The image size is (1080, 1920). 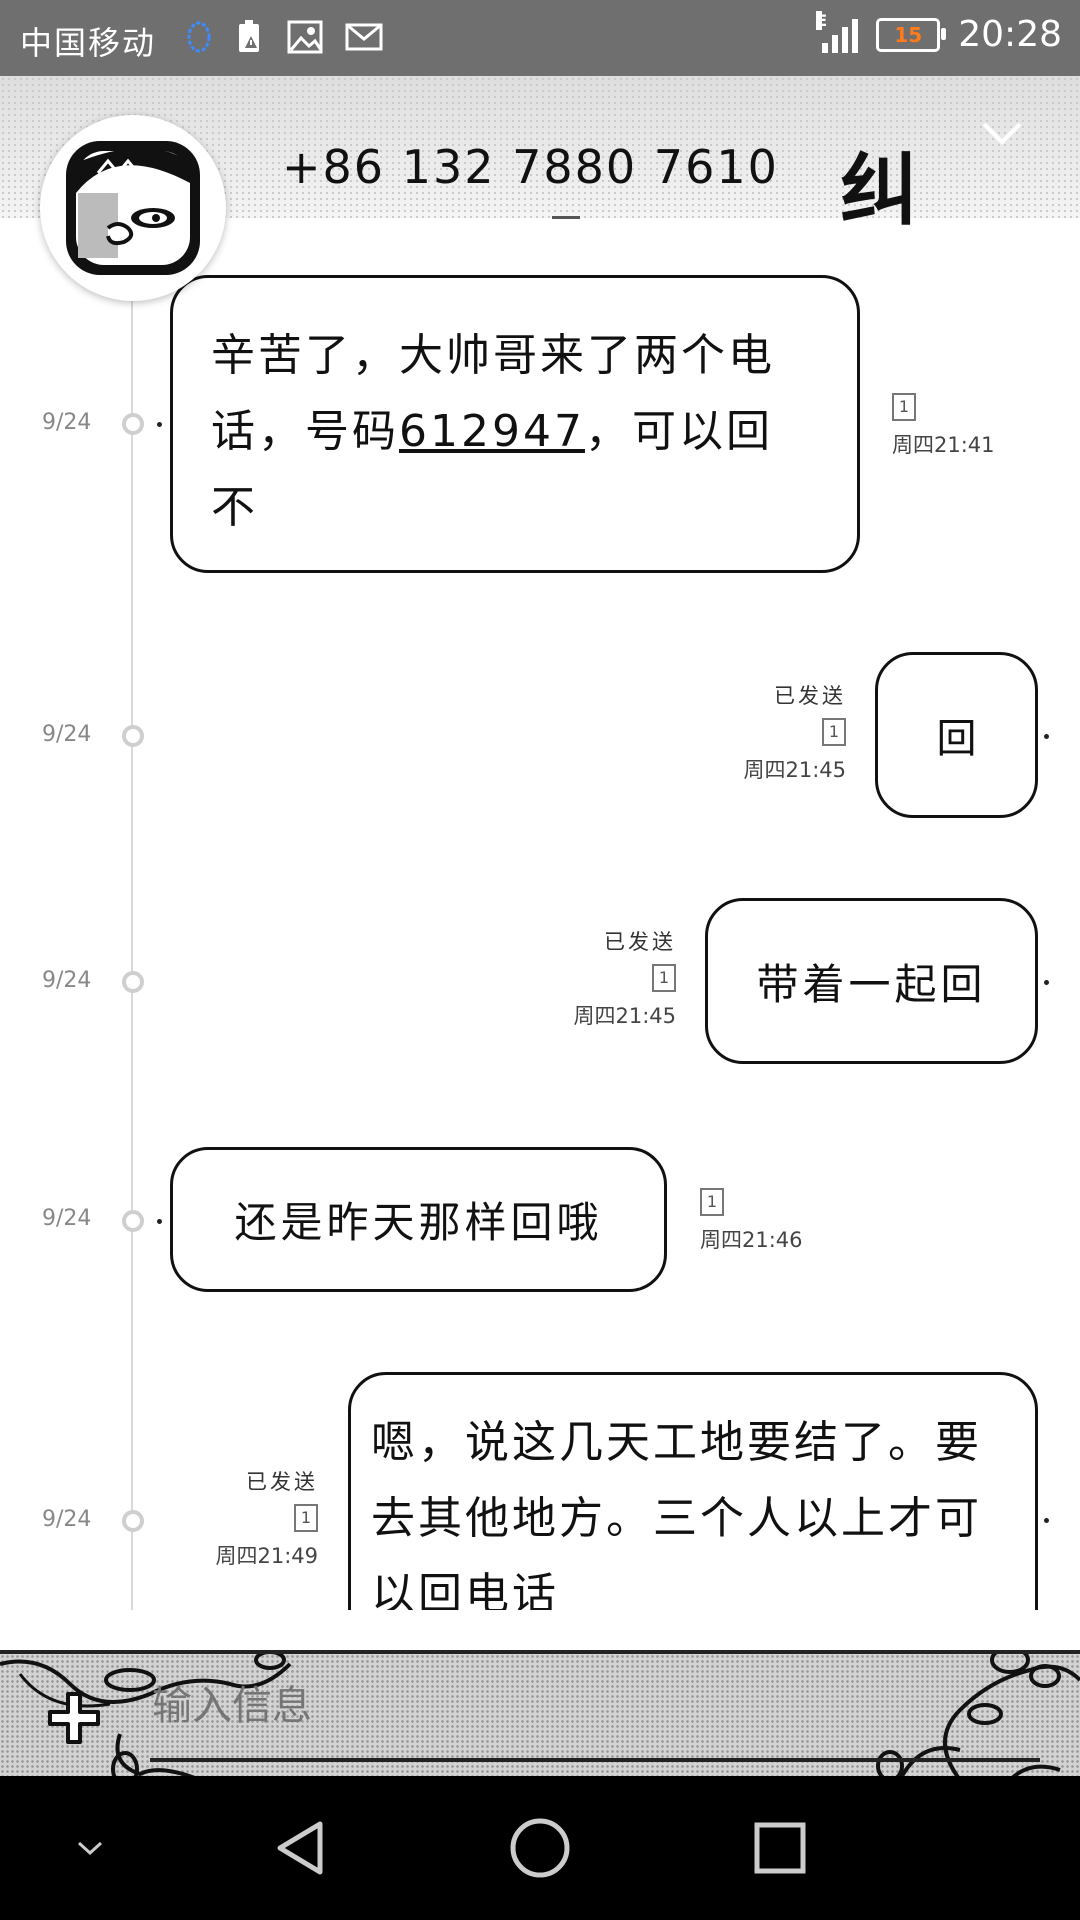 What do you see at coordinates (595, 1760) in the screenshot?
I see `input-underline` at bounding box center [595, 1760].